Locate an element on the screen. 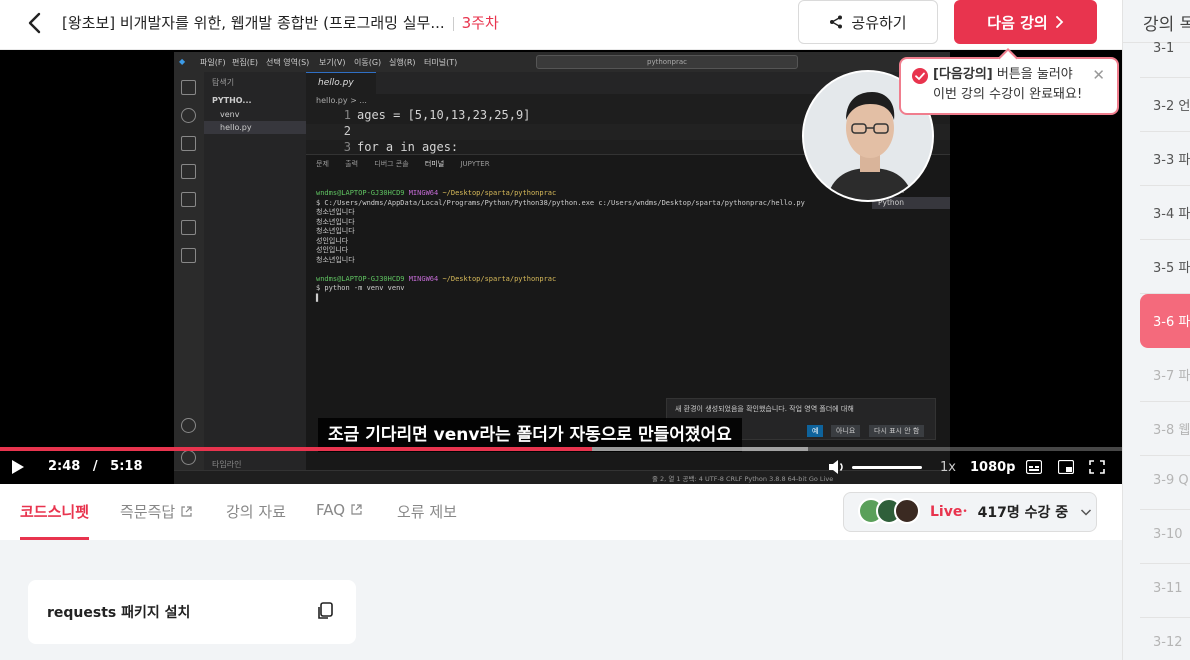  copy-icon is located at coordinates (325, 611).